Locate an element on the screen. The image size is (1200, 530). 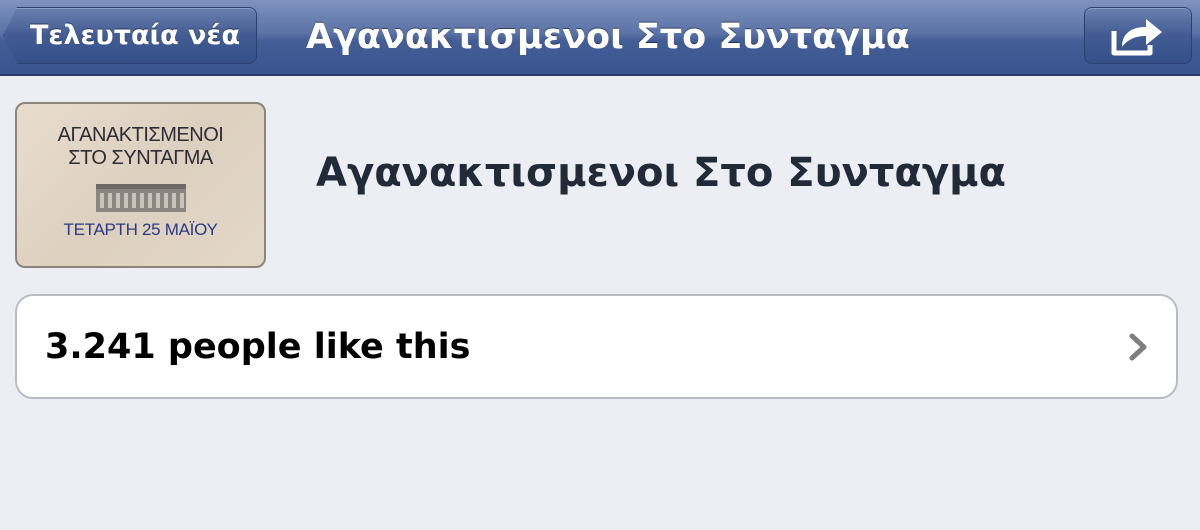
page-title: Αγανακτισμενοι Στο Συνταγμα is located at coordinates (661, 173).